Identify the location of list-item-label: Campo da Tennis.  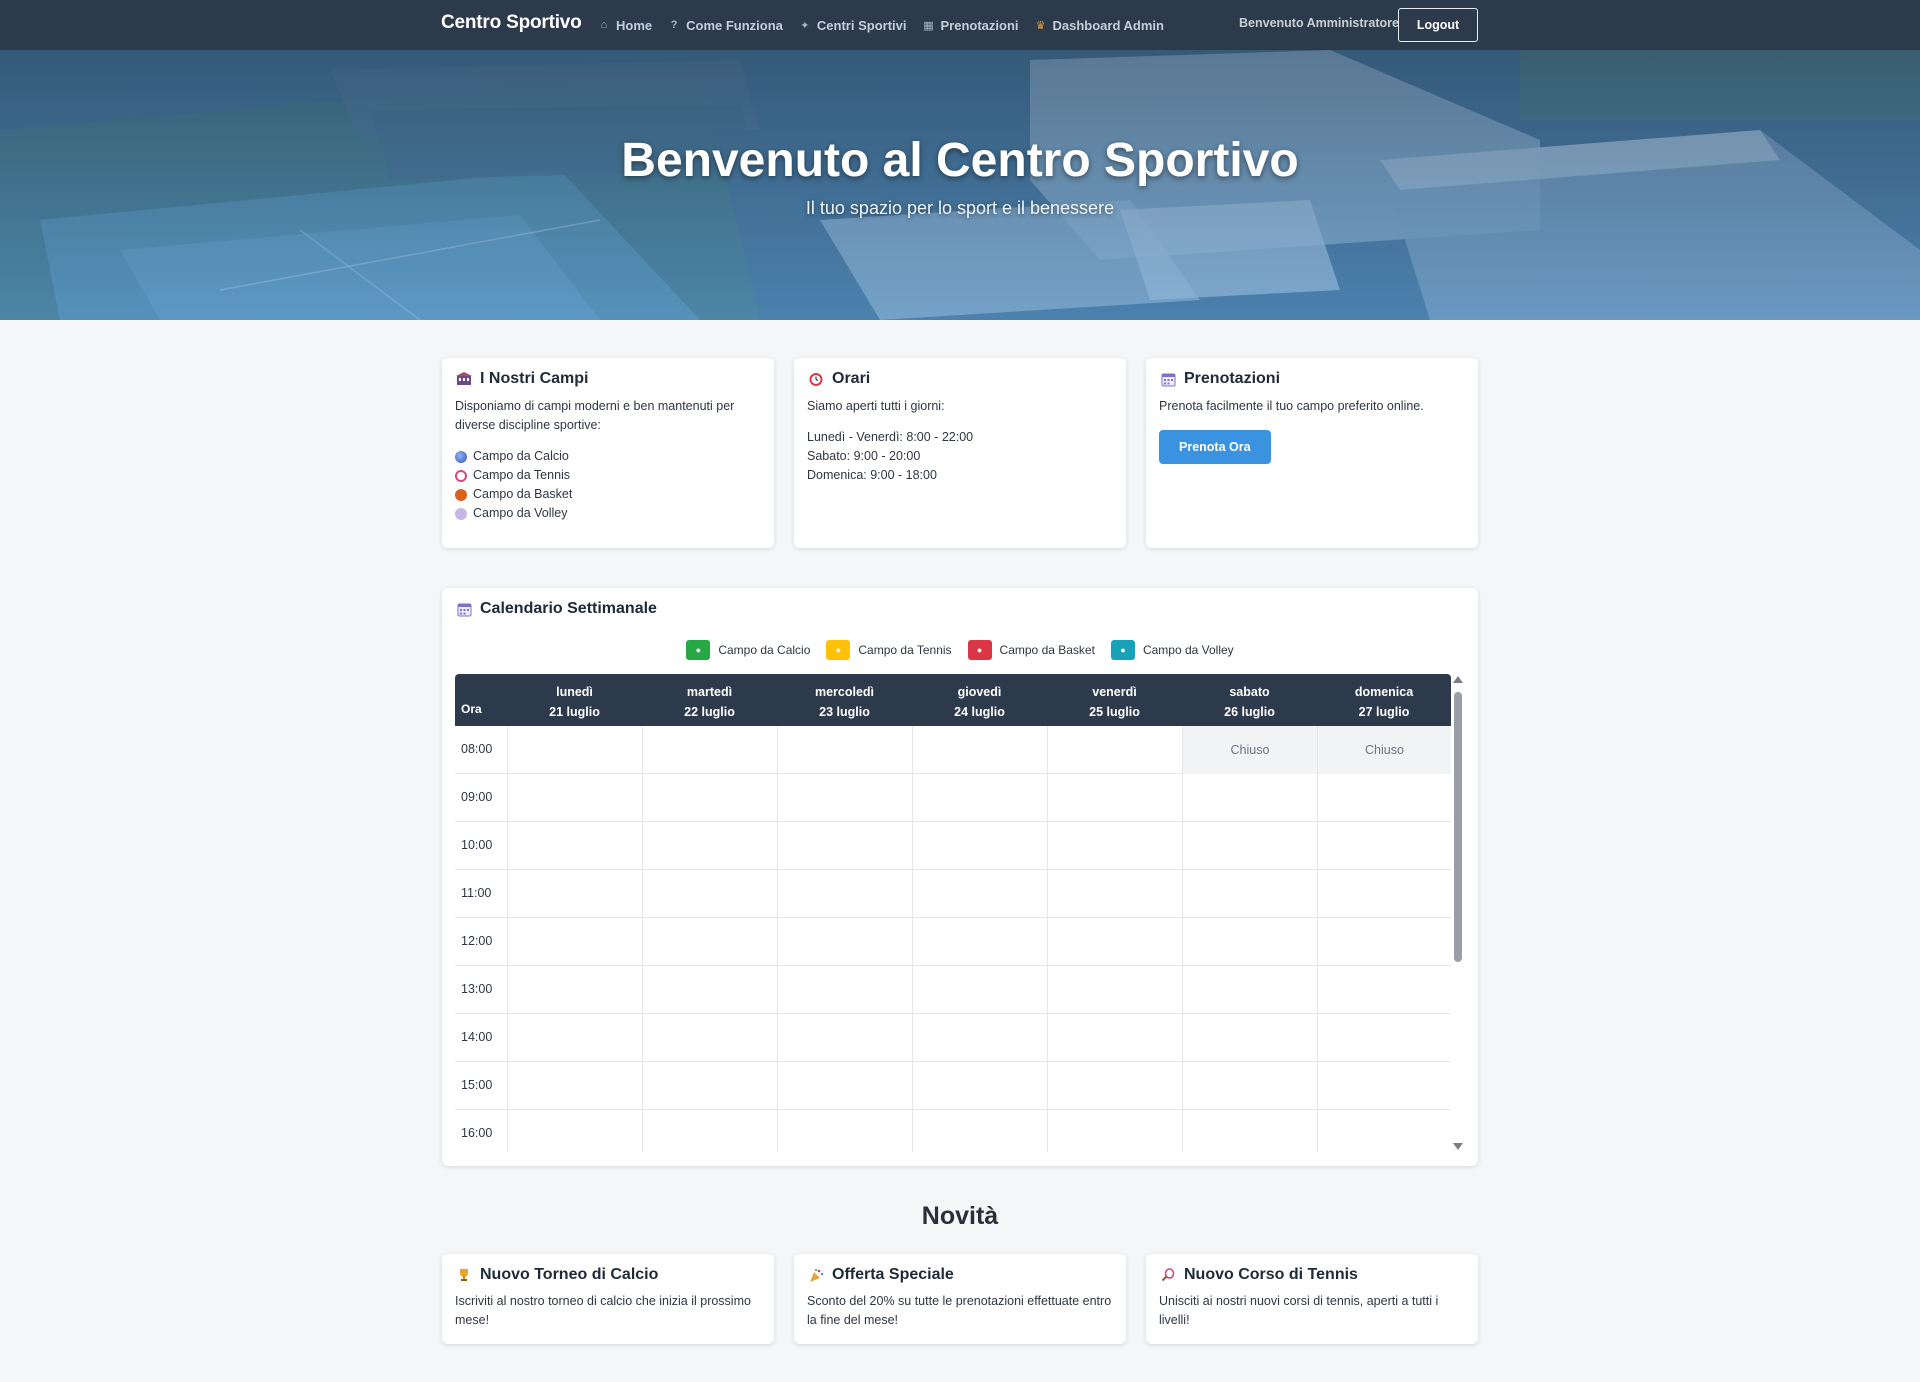
(522, 475).